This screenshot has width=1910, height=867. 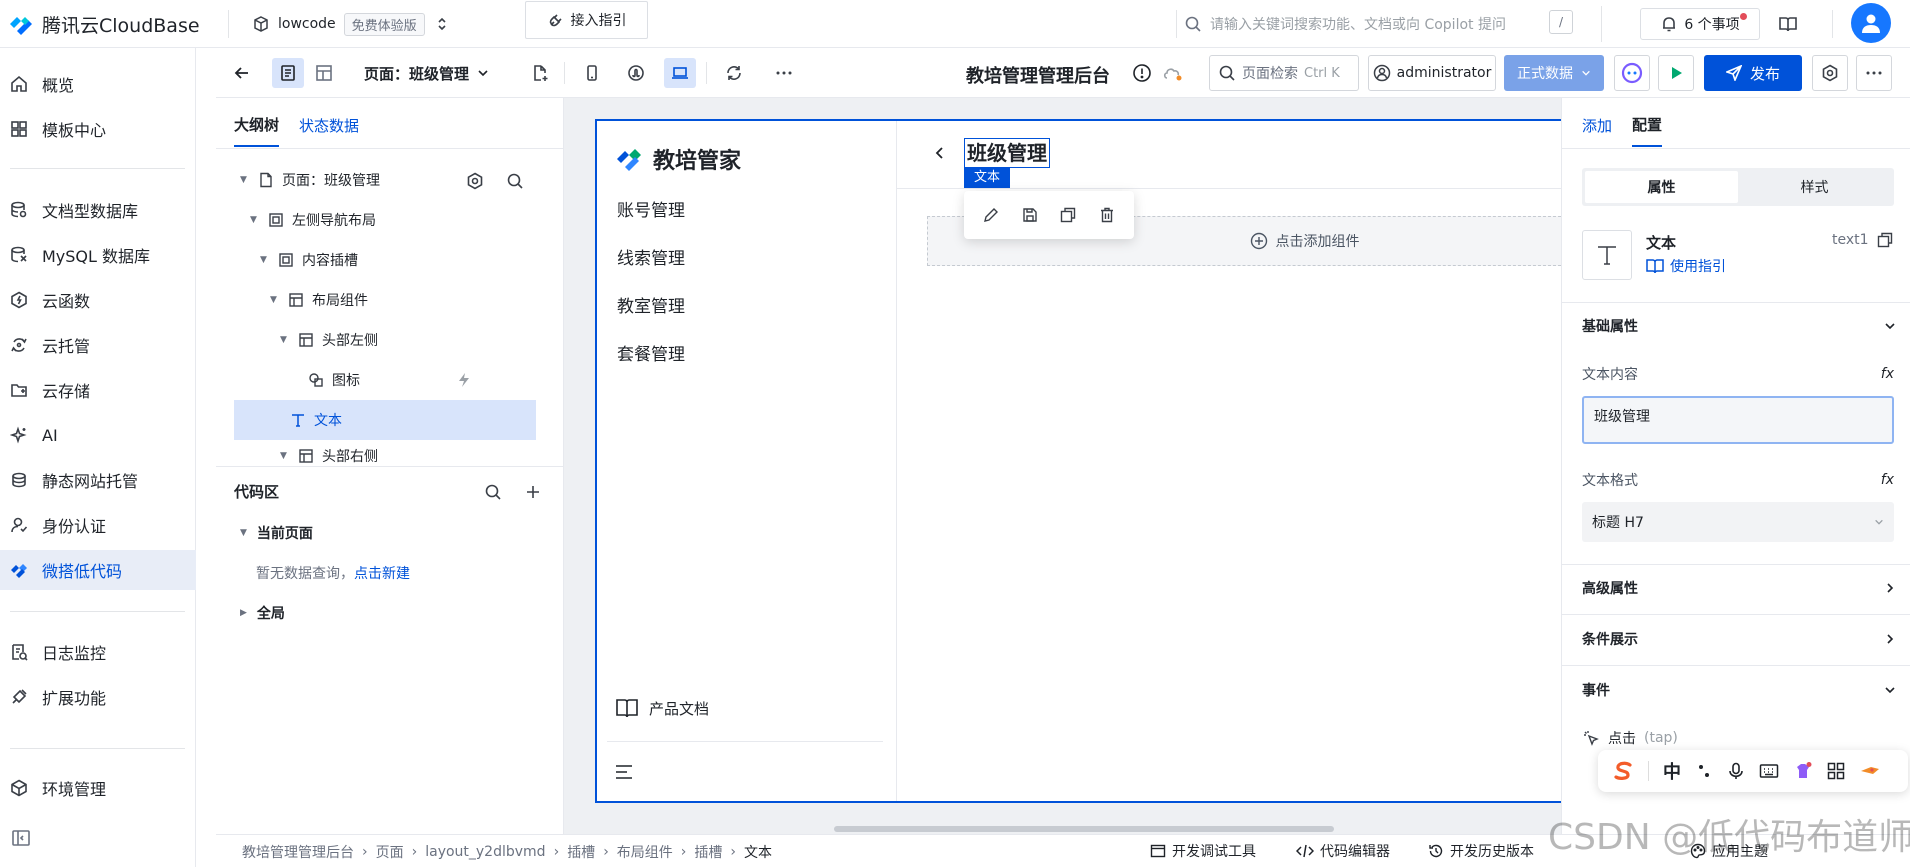 I want to click on nav-item-env: 环境管理, so click(x=98, y=788).